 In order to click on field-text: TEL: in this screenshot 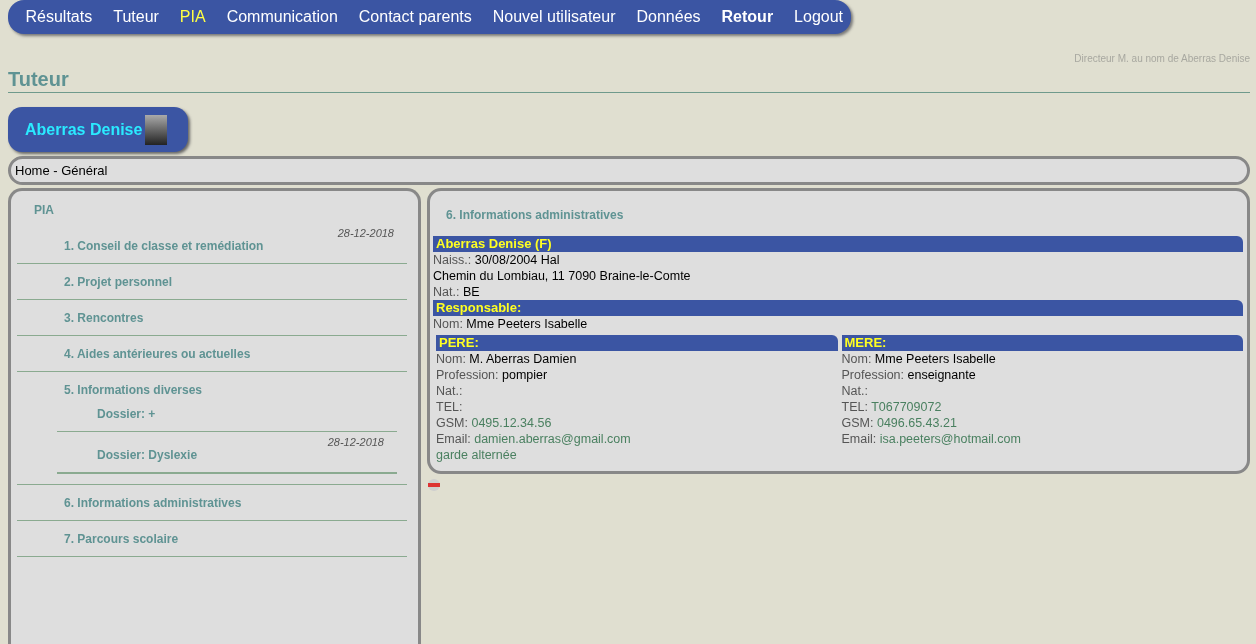, I will do `click(450, 407)`.